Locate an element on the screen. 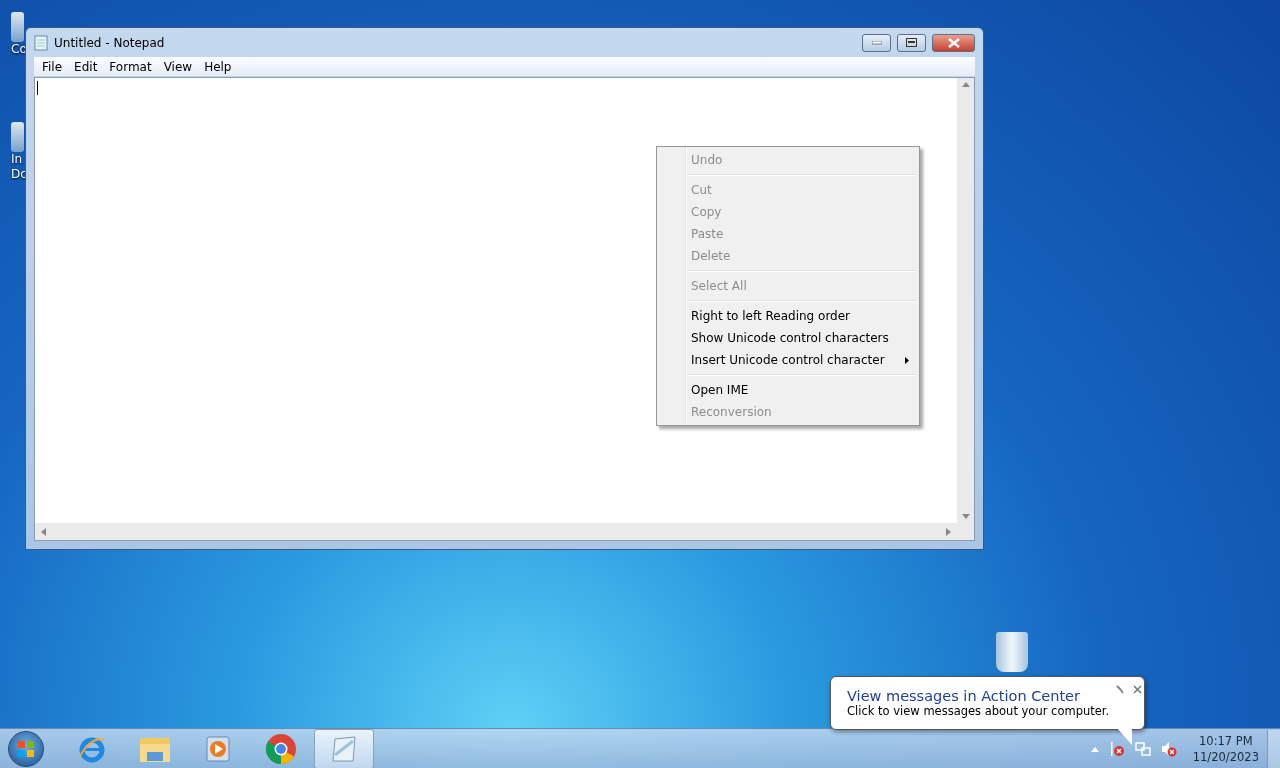 The image size is (1280, 768). context-menu-item: Open IME is located at coordinates (788, 390).